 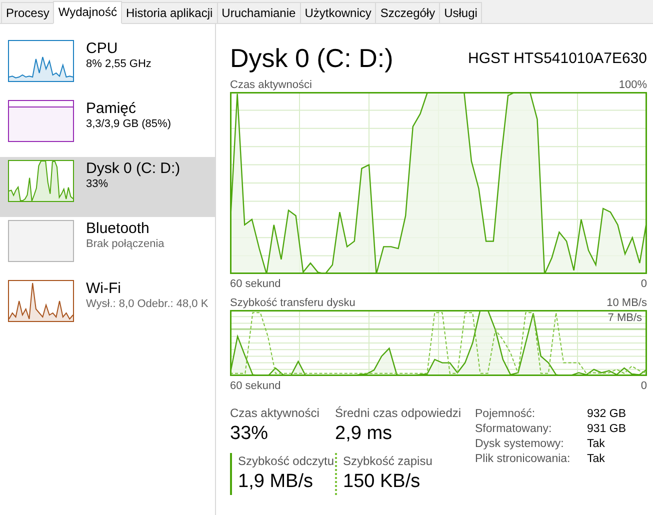 What do you see at coordinates (125, 244) in the screenshot?
I see `device-detail: Brak połączenia` at bounding box center [125, 244].